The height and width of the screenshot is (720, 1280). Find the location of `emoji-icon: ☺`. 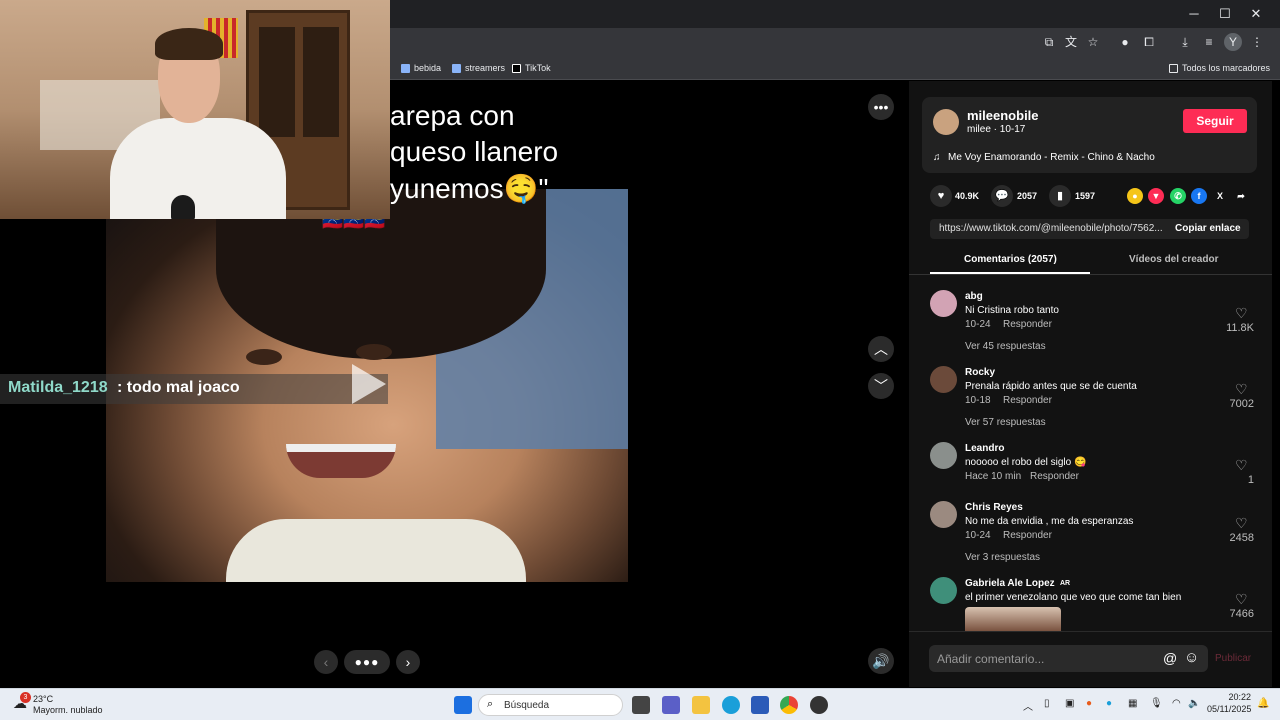

emoji-icon: ☺ is located at coordinates (1191, 657).